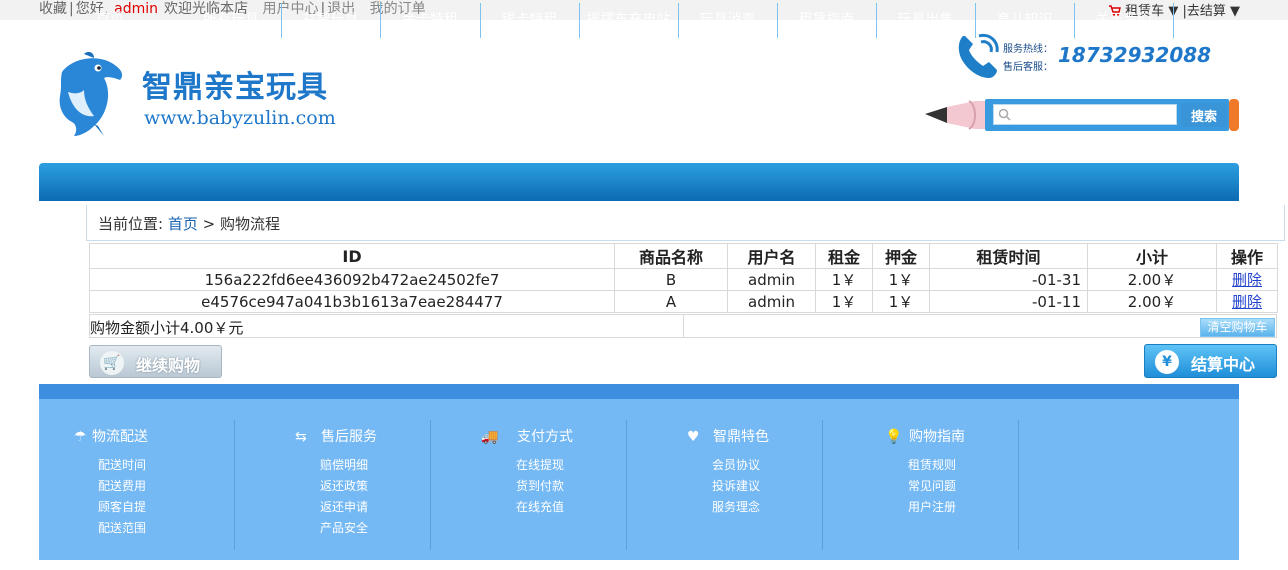  What do you see at coordinates (529, 19) in the screenshot?
I see `nav-item: 银卡特租` at bounding box center [529, 19].